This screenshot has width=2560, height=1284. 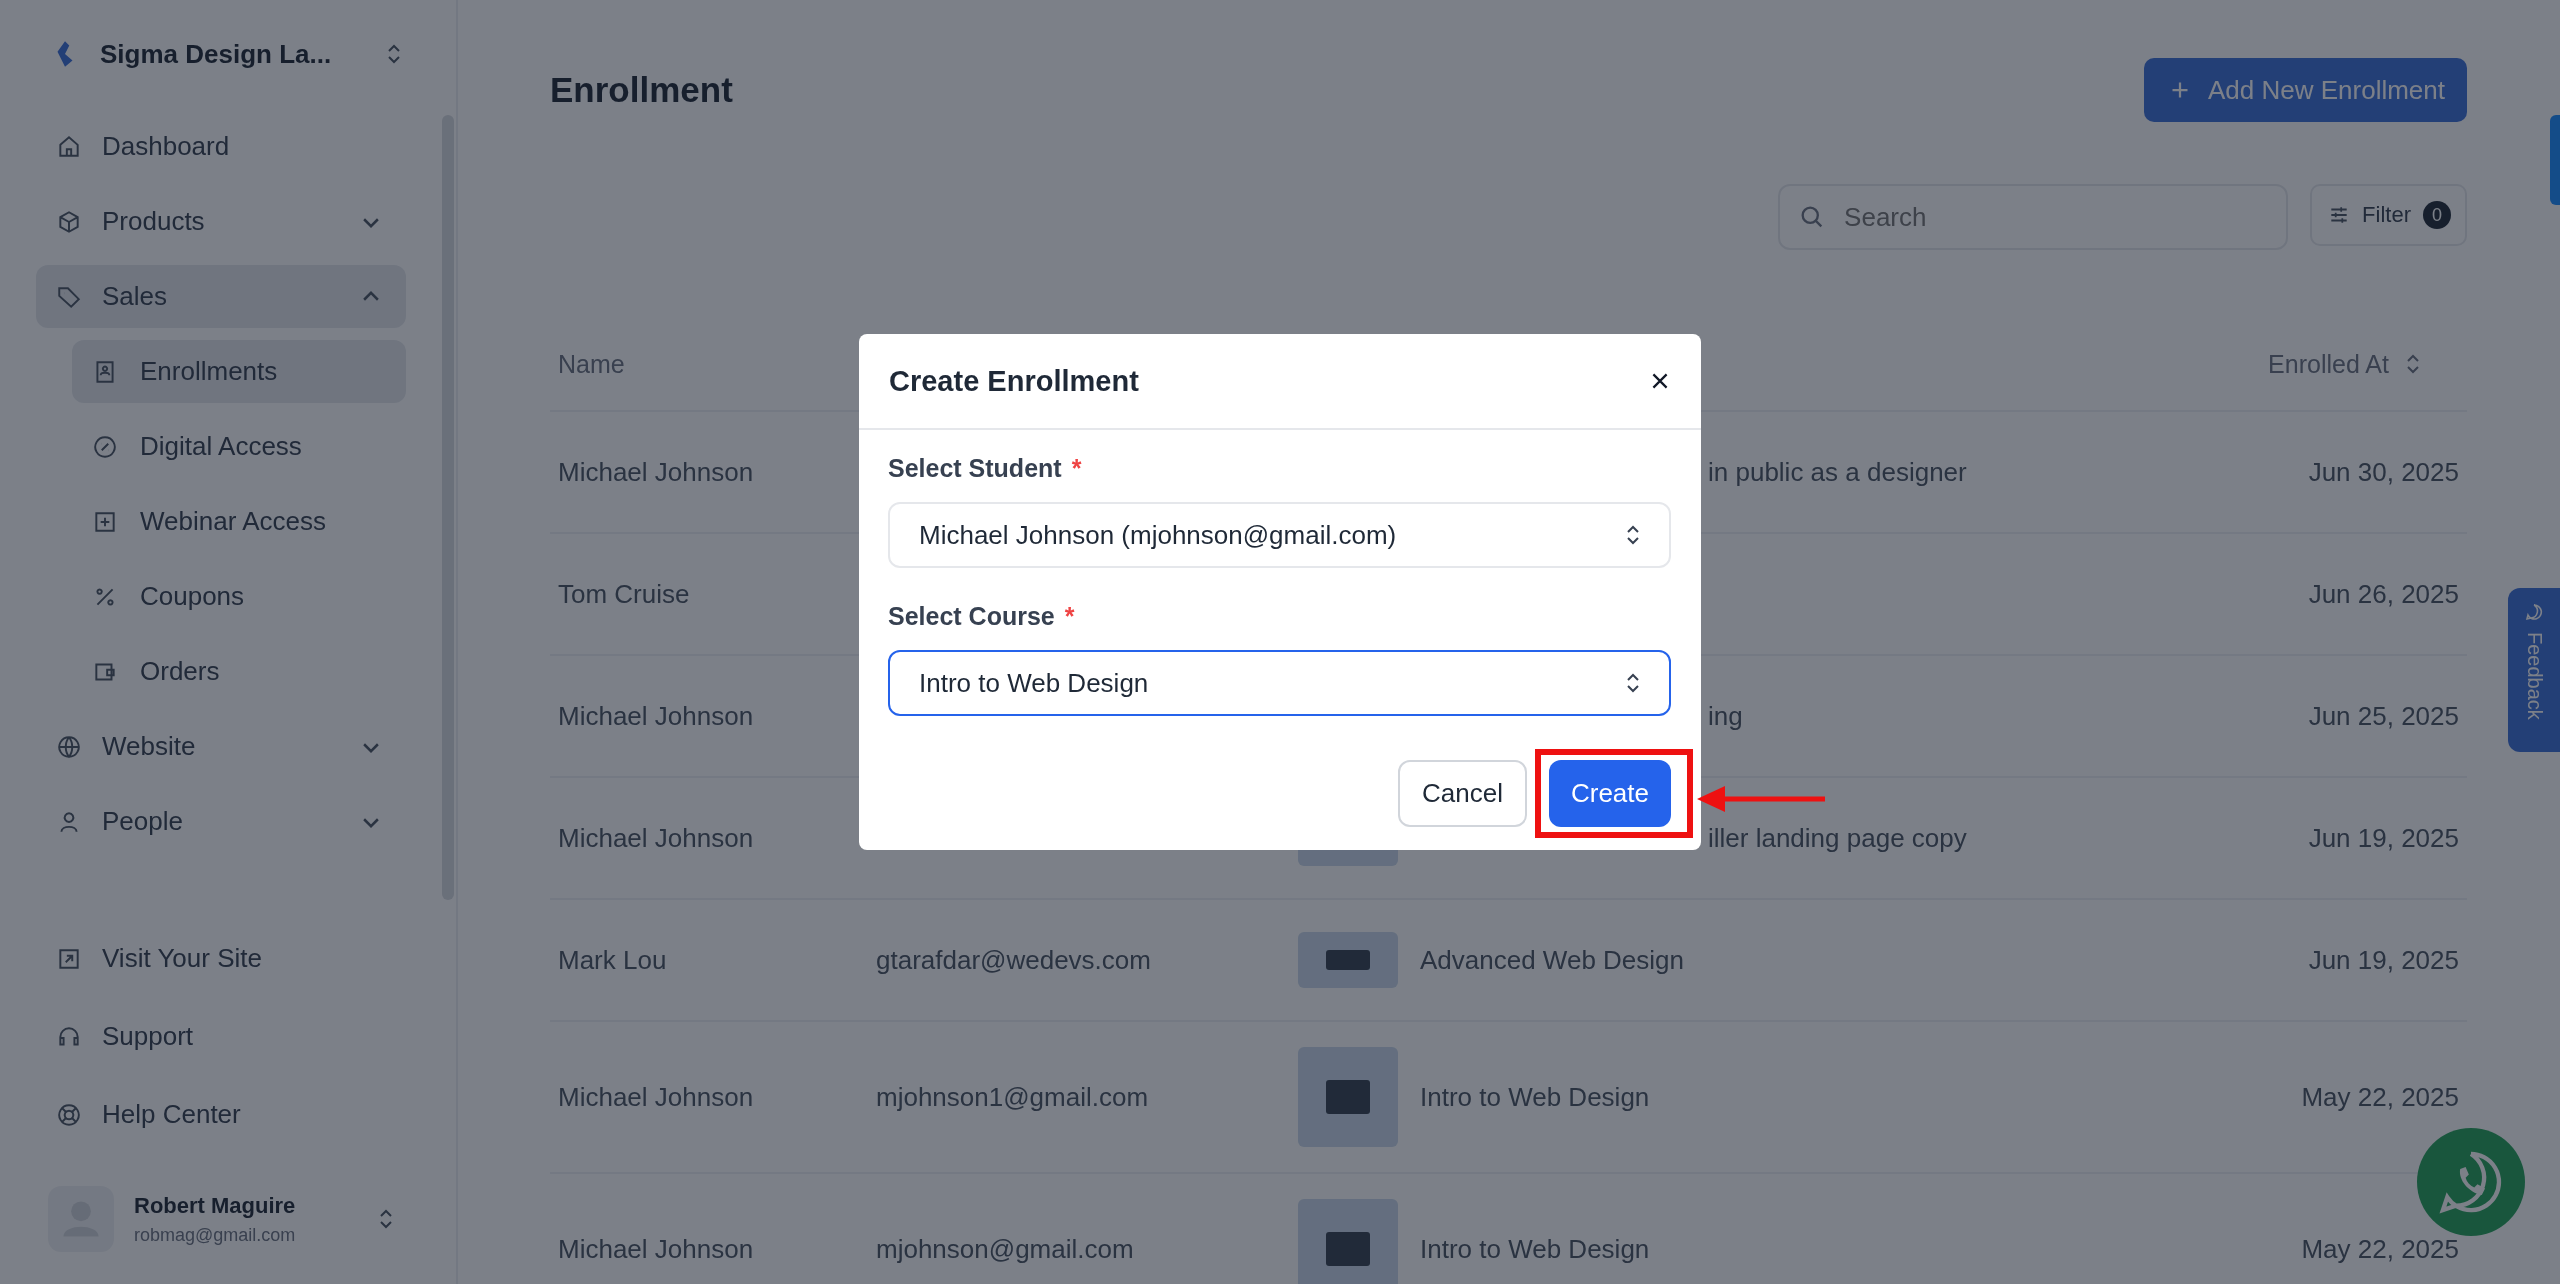 What do you see at coordinates (221, 1114) in the screenshot?
I see `sidebar-link: Help Center` at bounding box center [221, 1114].